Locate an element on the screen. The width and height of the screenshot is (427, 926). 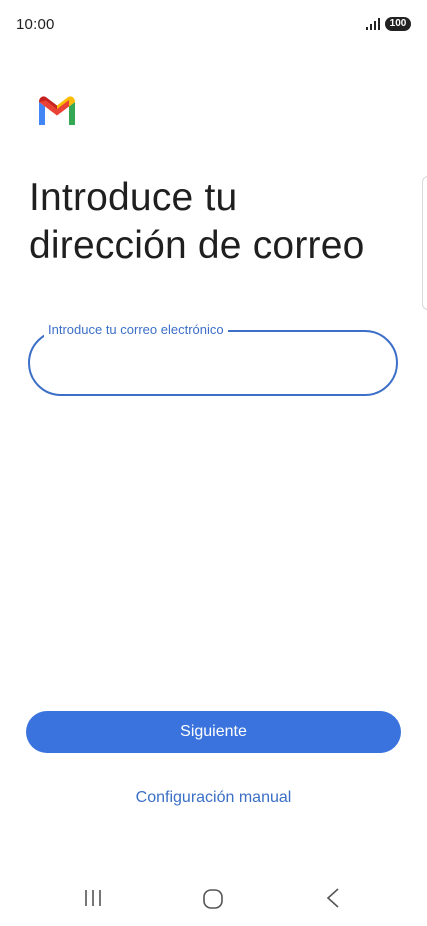
battery-icon: 100 is located at coordinates (398, 24).